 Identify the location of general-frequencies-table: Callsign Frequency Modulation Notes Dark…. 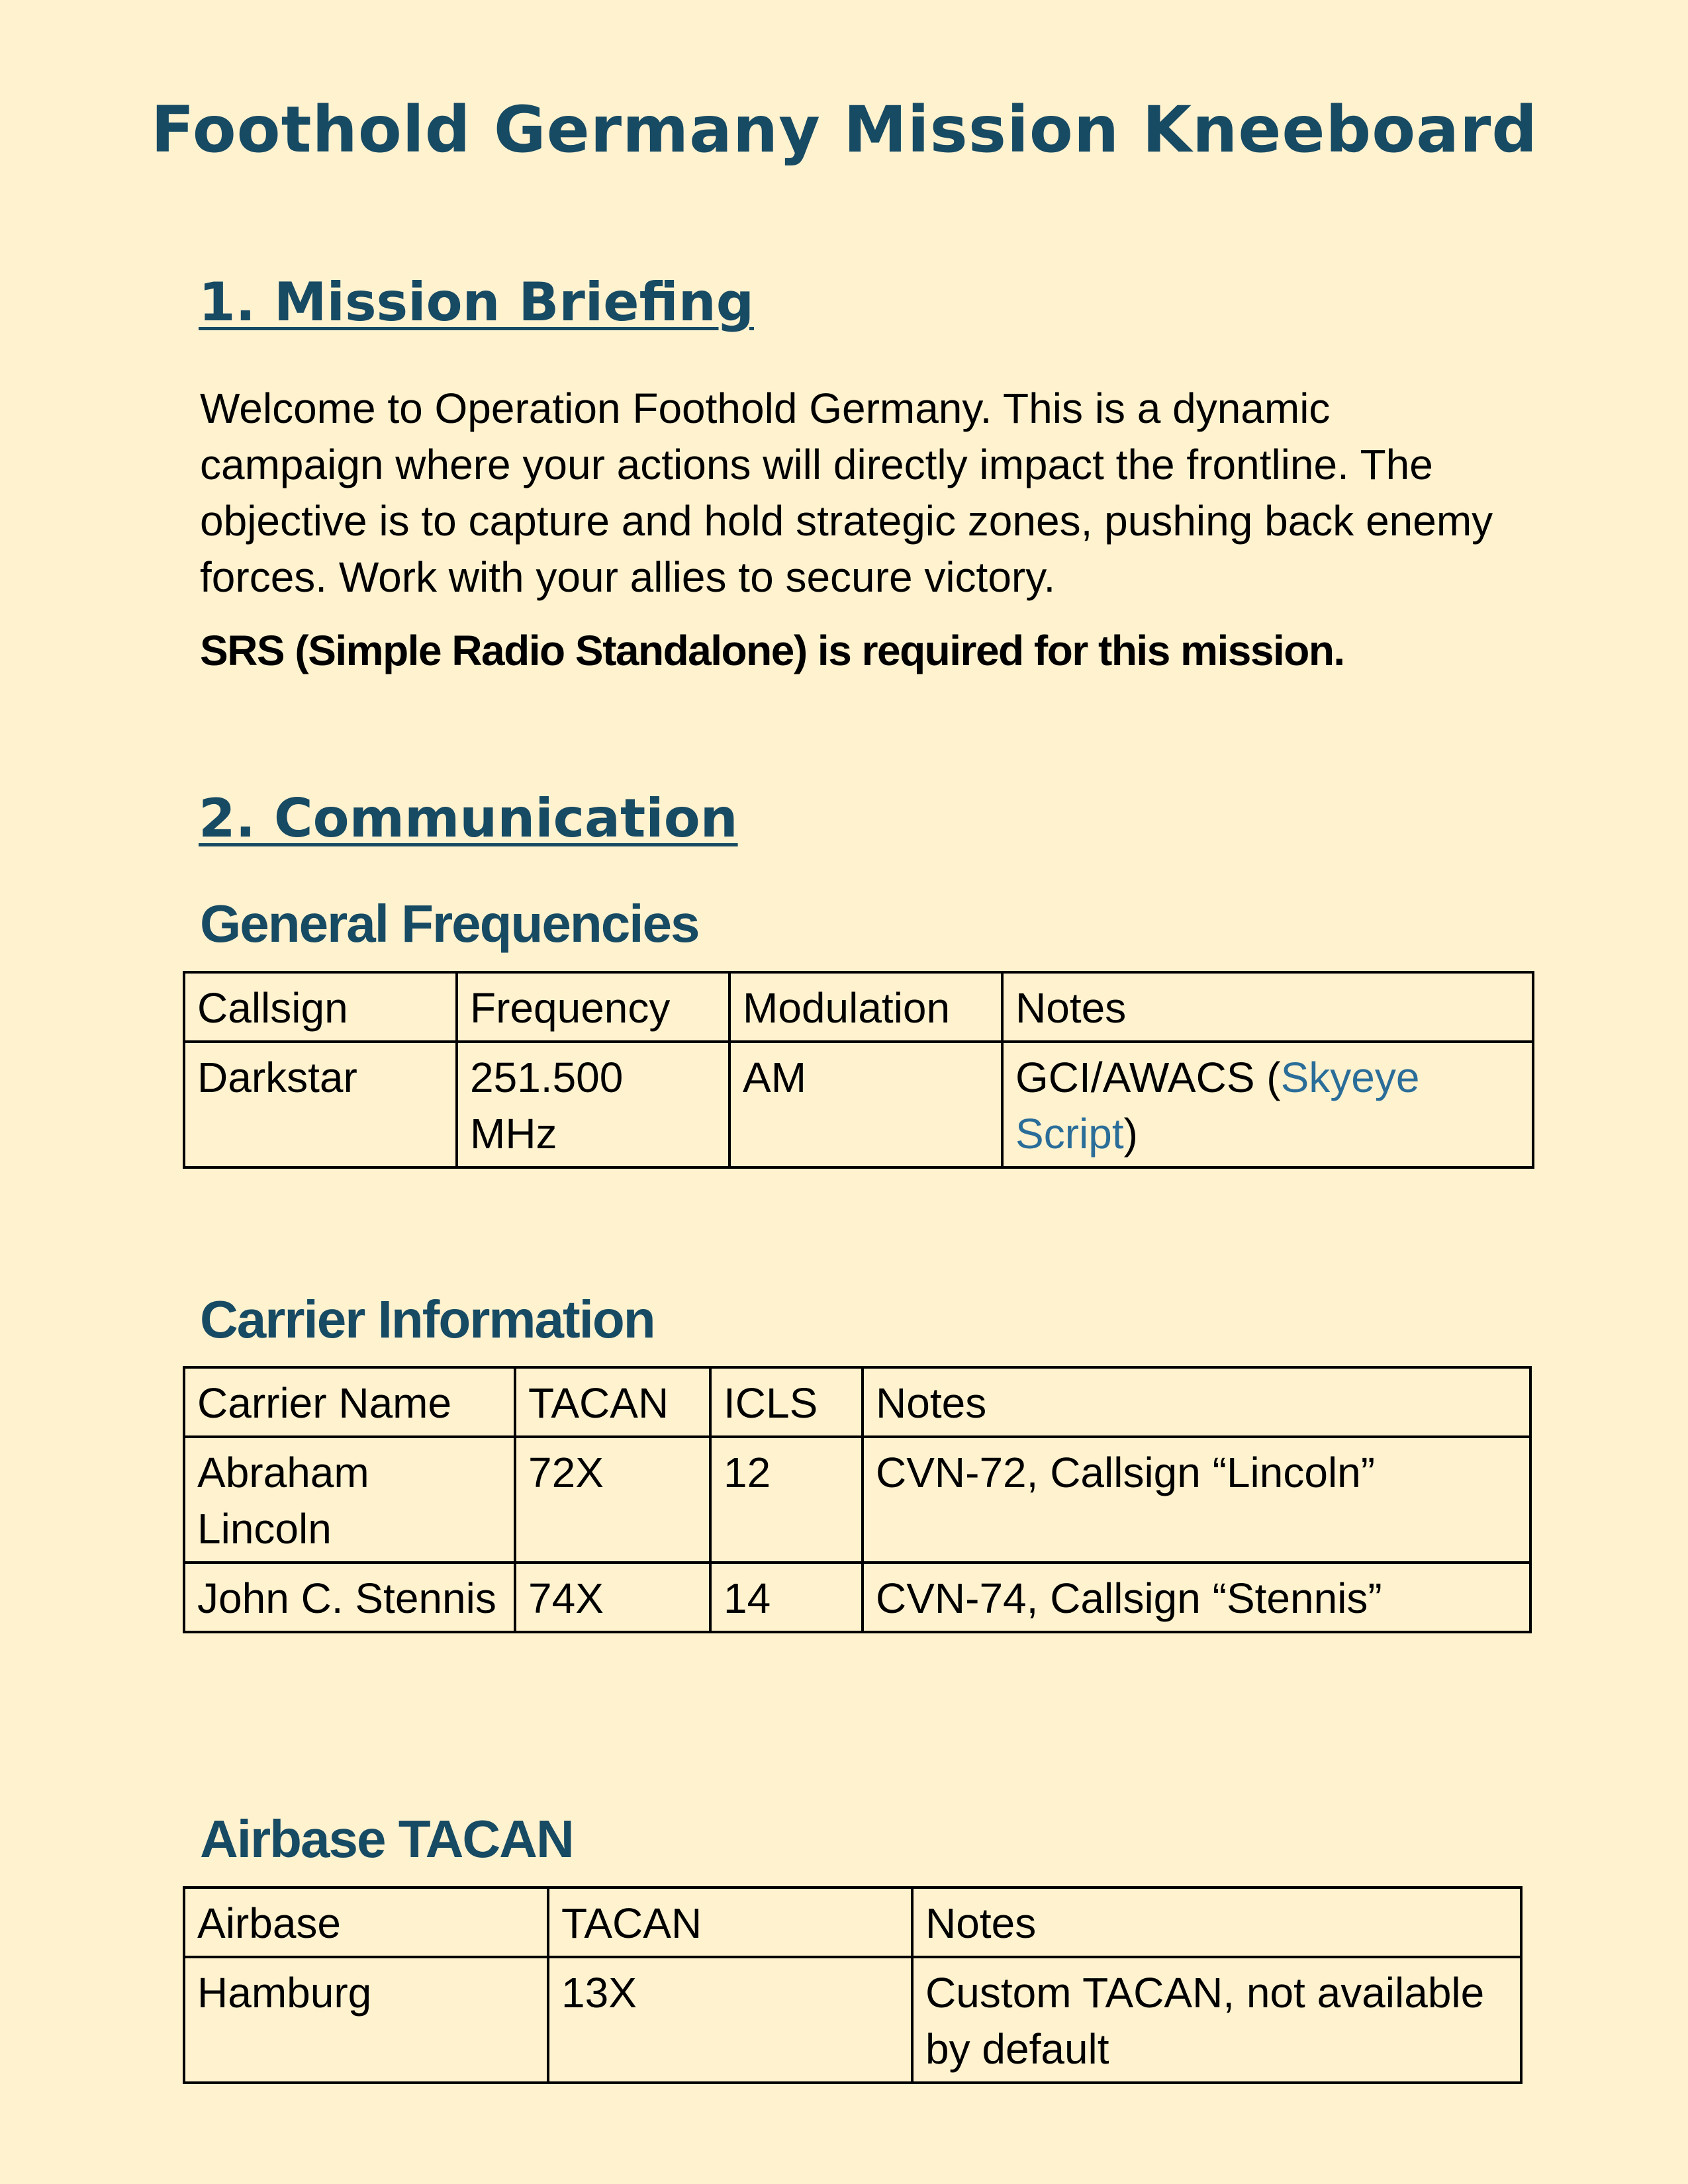
(858, 1070).